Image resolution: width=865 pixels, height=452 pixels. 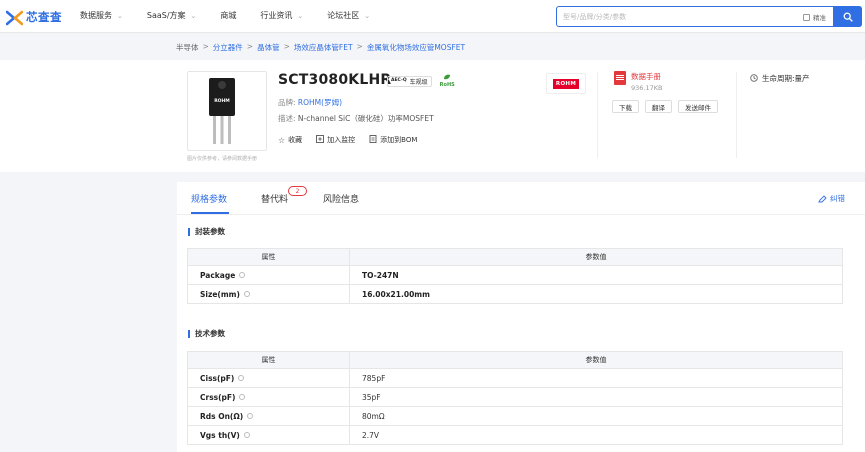 What do you see at coordinates (268, 294) in the screenshot?
I see `attribute-name: Size(mm)` at bounding box center [268, 294].